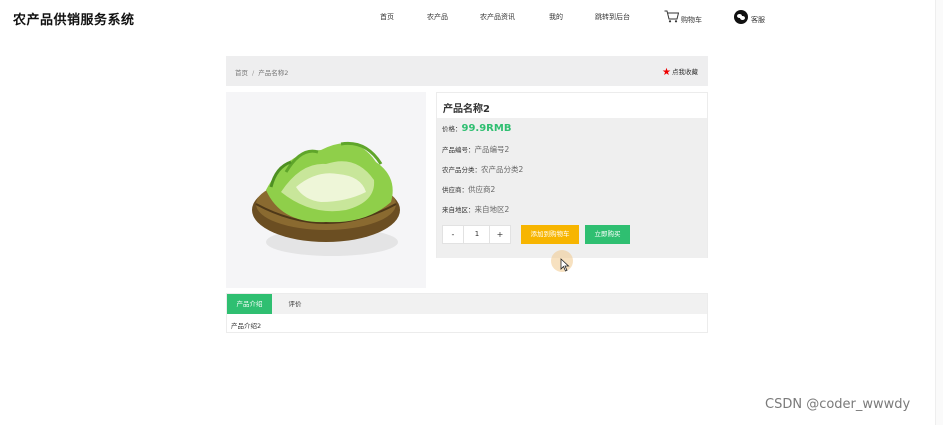 This screenshot has height=425, width=943. What do you see at coordinates (939, 212) in the screenshot?
I see `page-scrollbar` at bounding box center [939, 212].